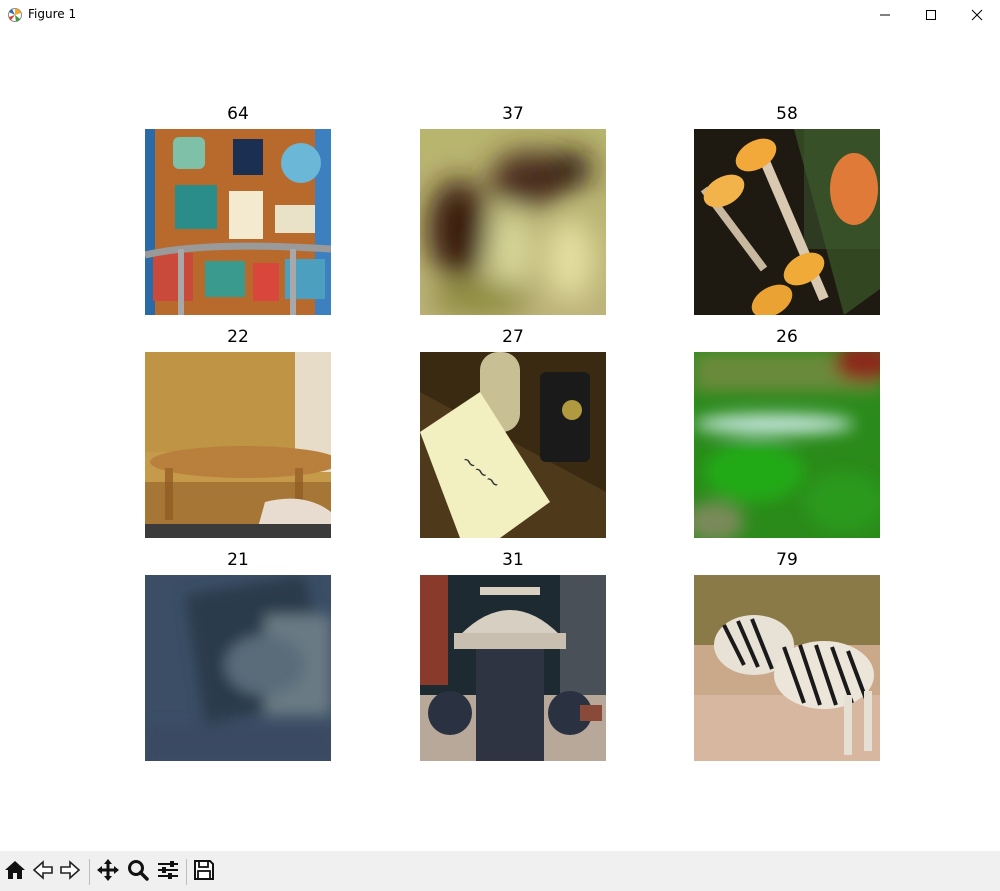 The image size is (1000, 891). I want to click on panel-image-snack: ~~~, so click(513, 445).